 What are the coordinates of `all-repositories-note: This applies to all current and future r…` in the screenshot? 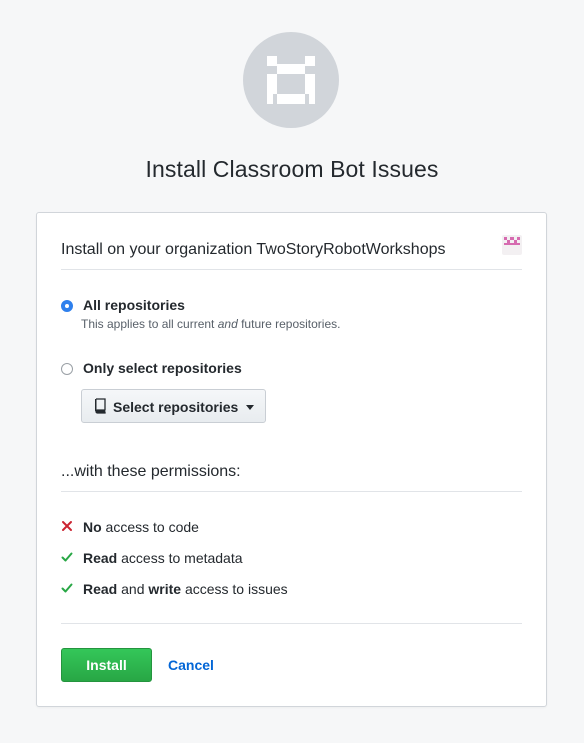 It's located at (211, 324).